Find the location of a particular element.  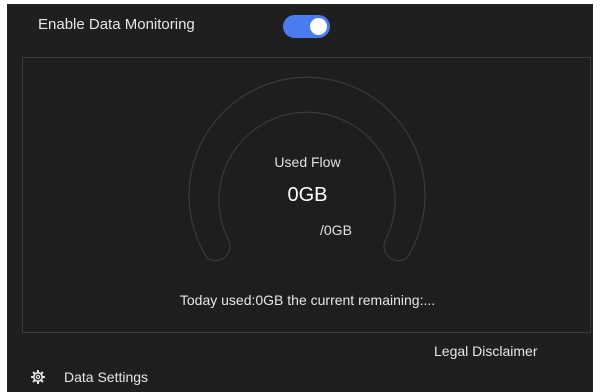

monitoring-toggle is located at coordinates (306, 26).